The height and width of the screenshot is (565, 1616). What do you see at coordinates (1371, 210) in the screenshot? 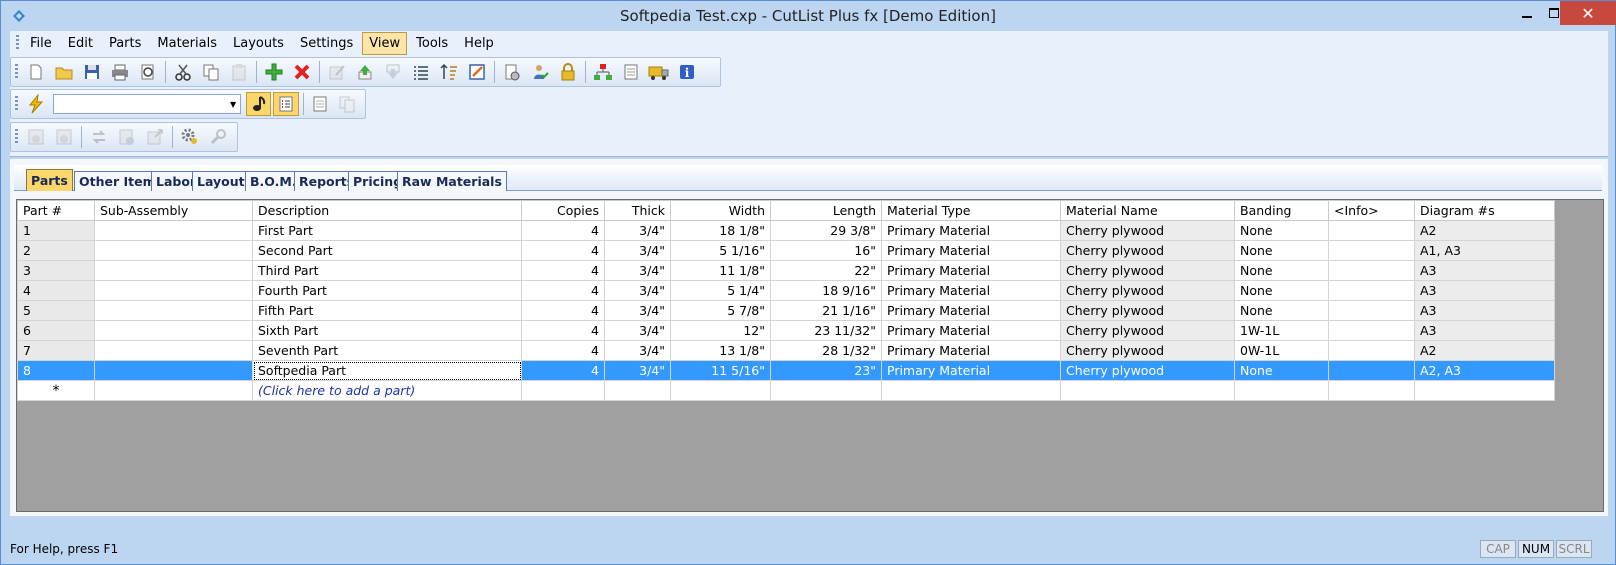
I see `col-header-info: <Info>` at bounding box center [1371, 210].